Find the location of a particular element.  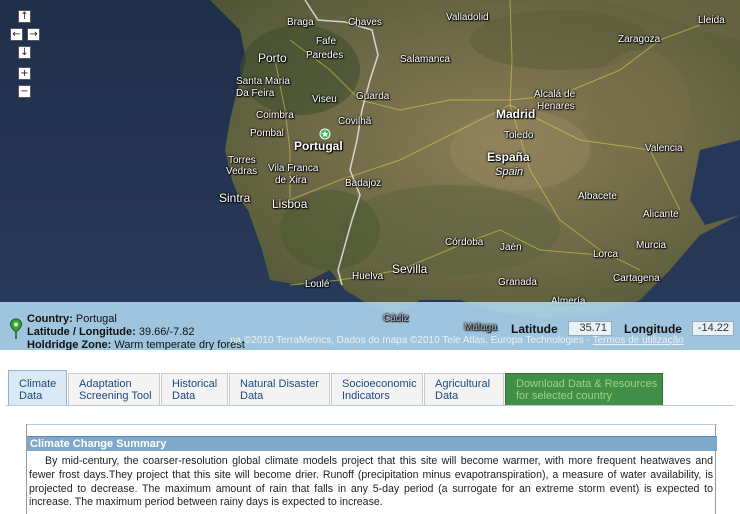

map-label-madrid: Madrid is located at coordinates (516, 114).